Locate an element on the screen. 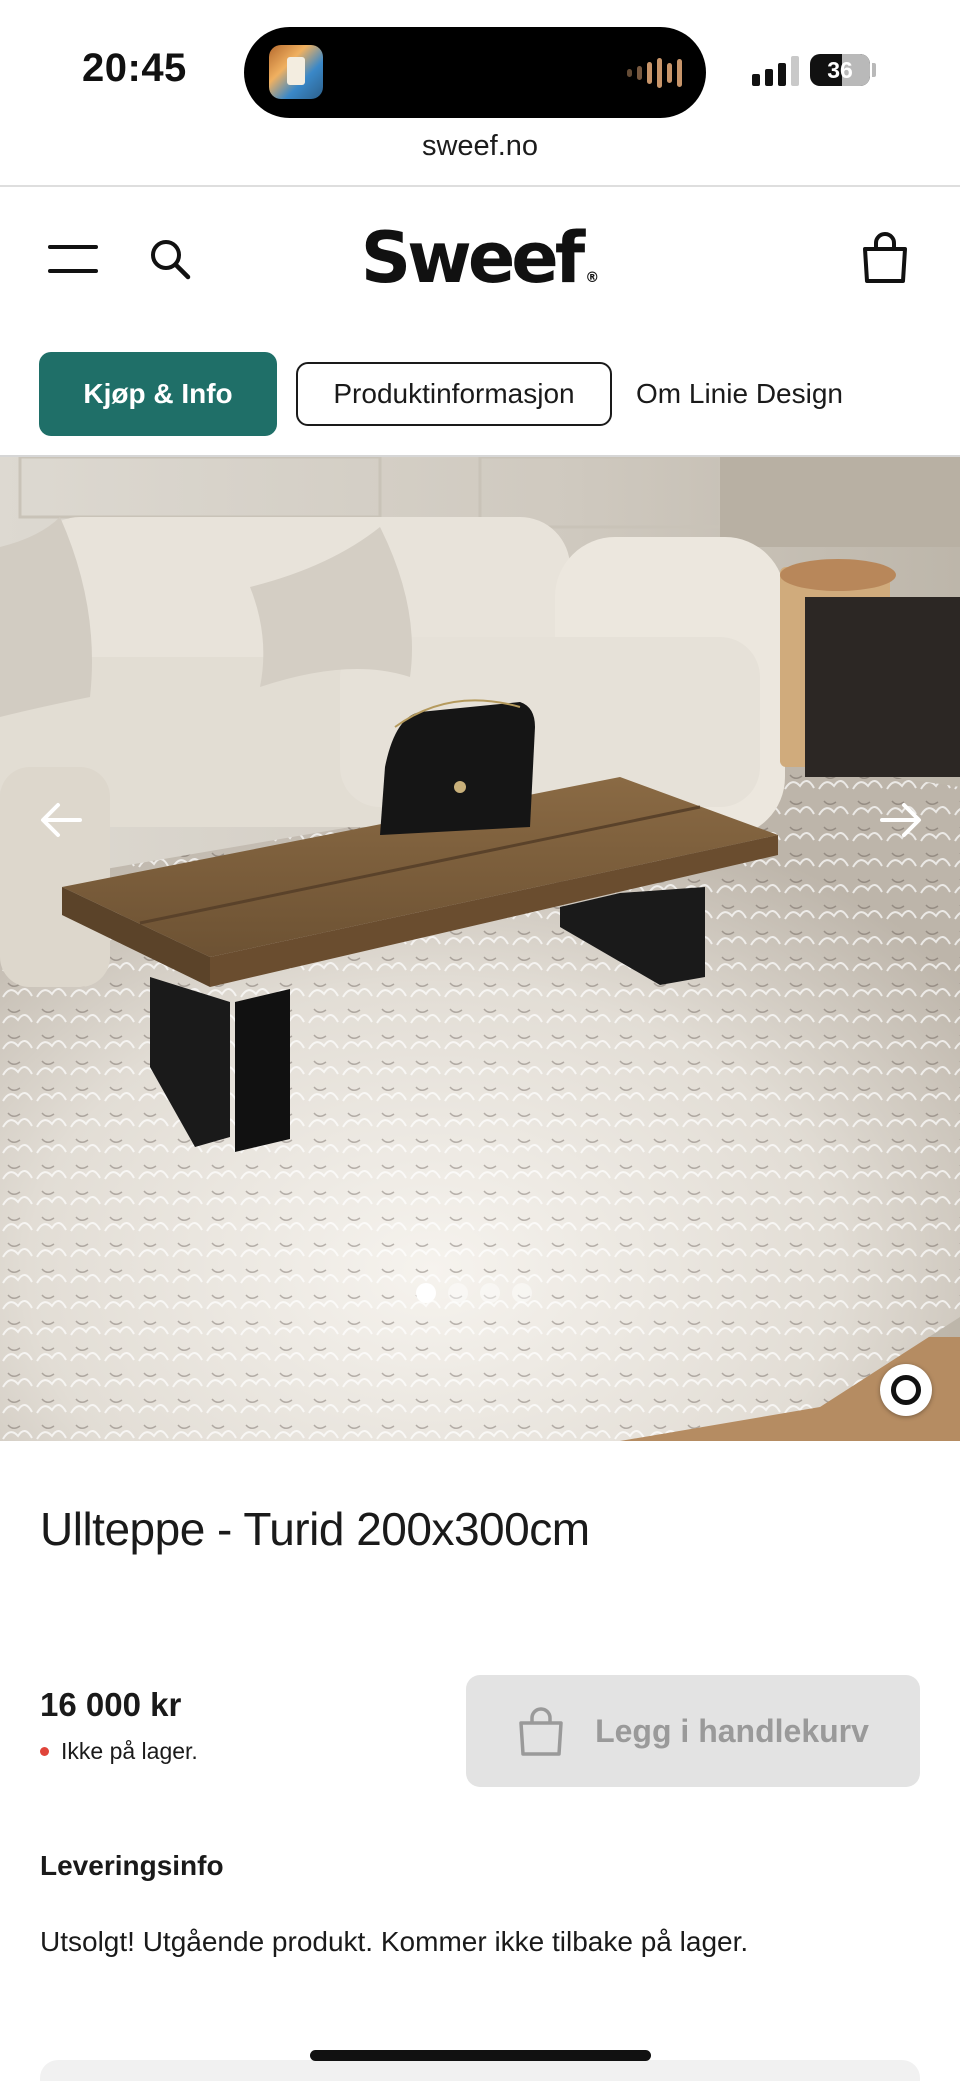  cart-icon is located at coordinates (885, 257).